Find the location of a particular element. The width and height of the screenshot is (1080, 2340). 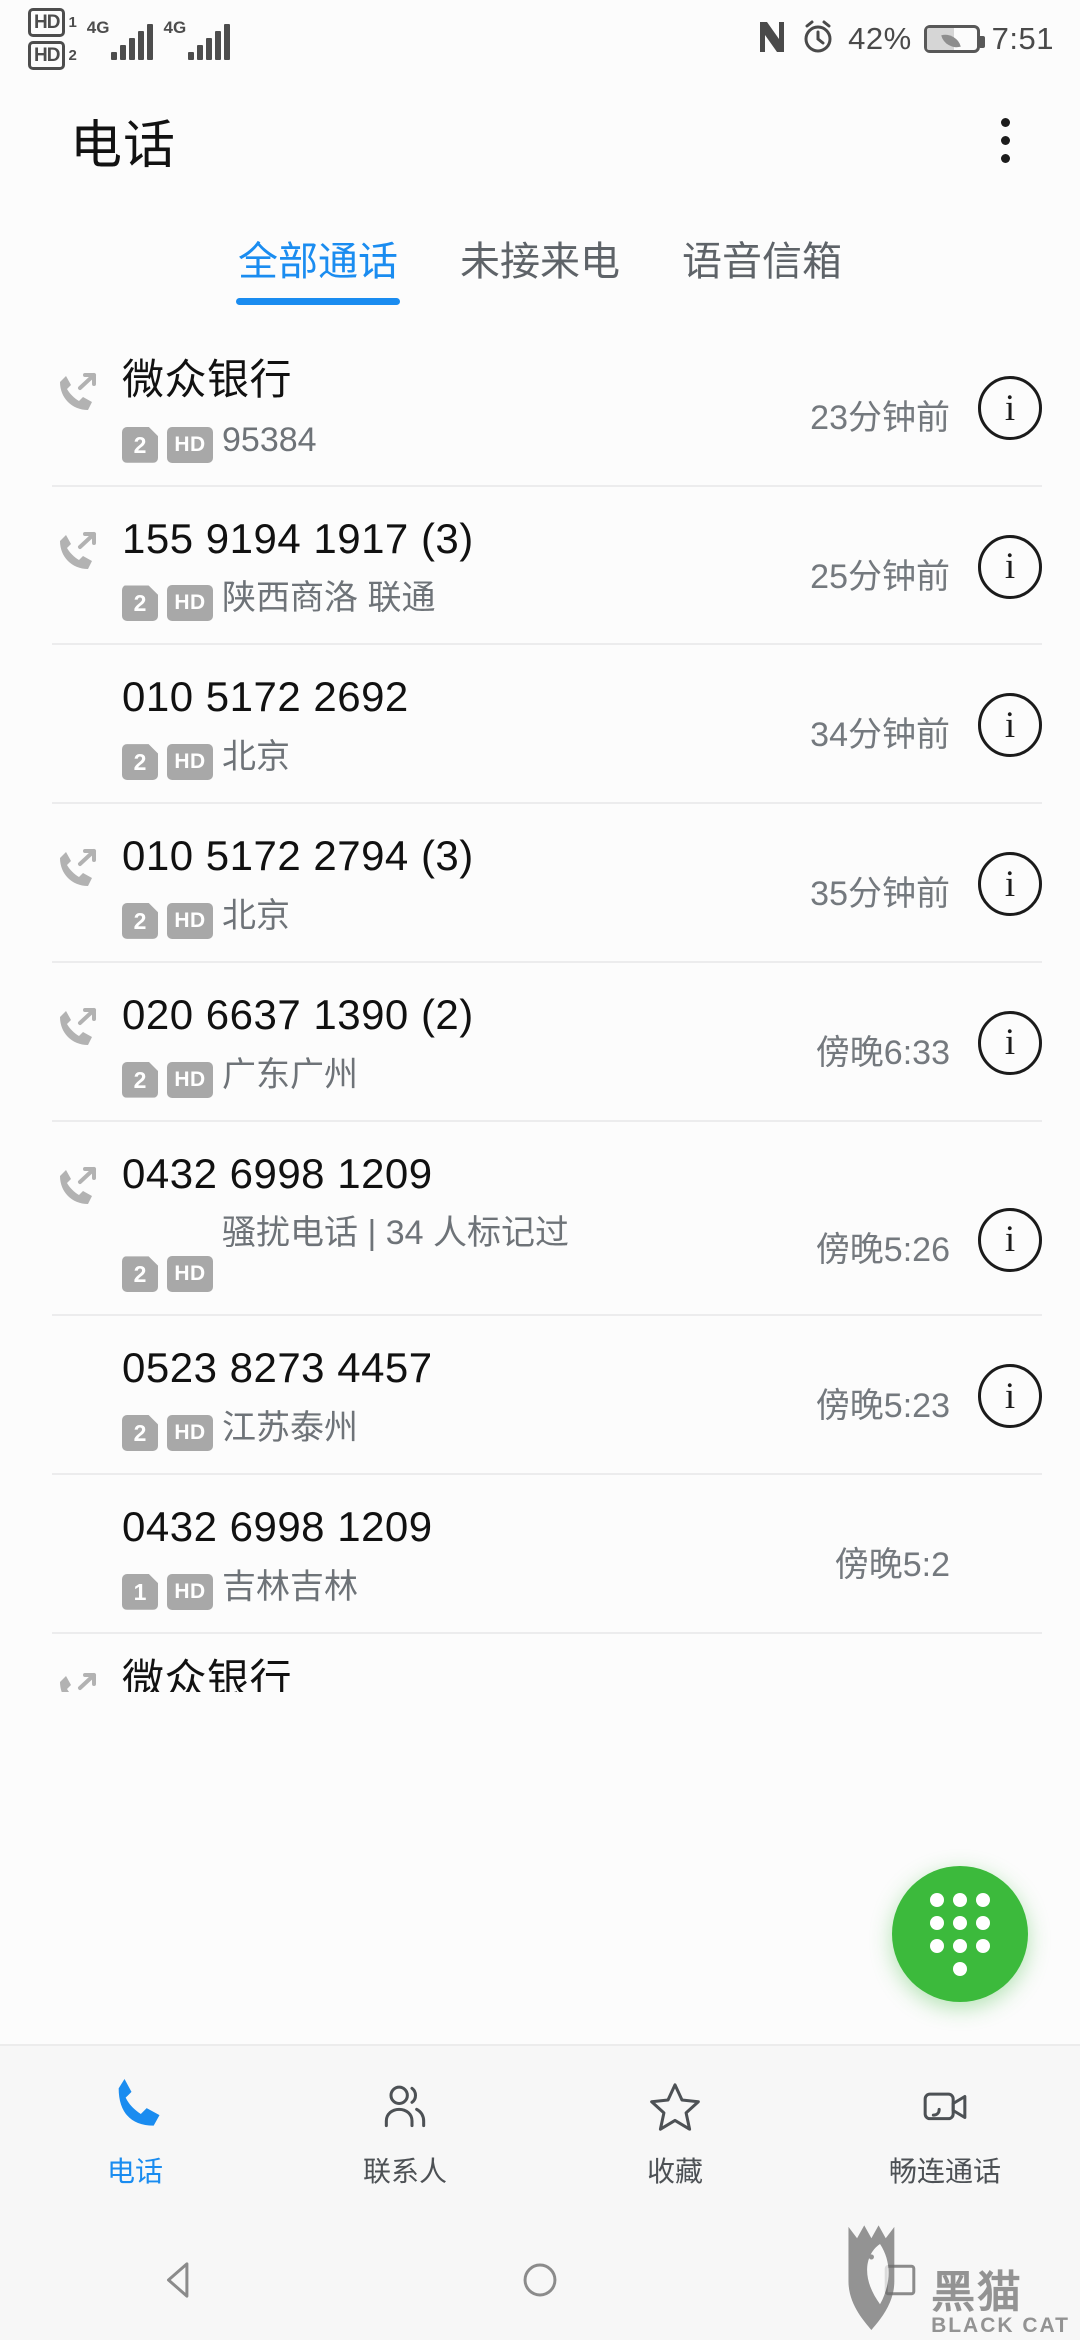

system-navigation-bar: 黑猫 BLACK CAT is located at coordinates (540, 2280).